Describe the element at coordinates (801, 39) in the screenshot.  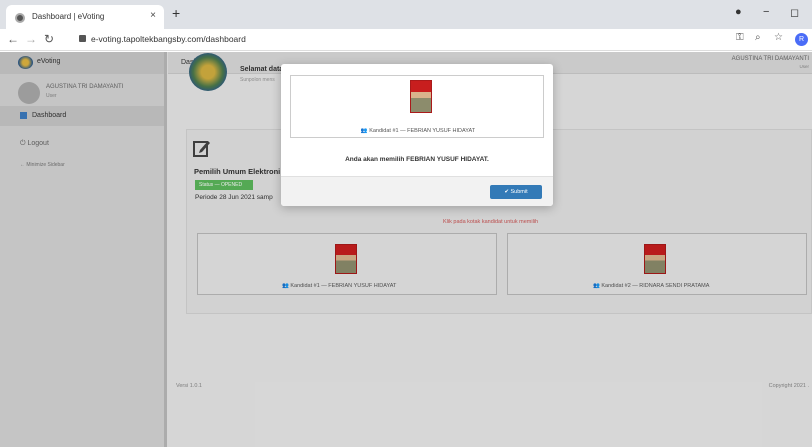
I see `profile-avatar: R` at that location.